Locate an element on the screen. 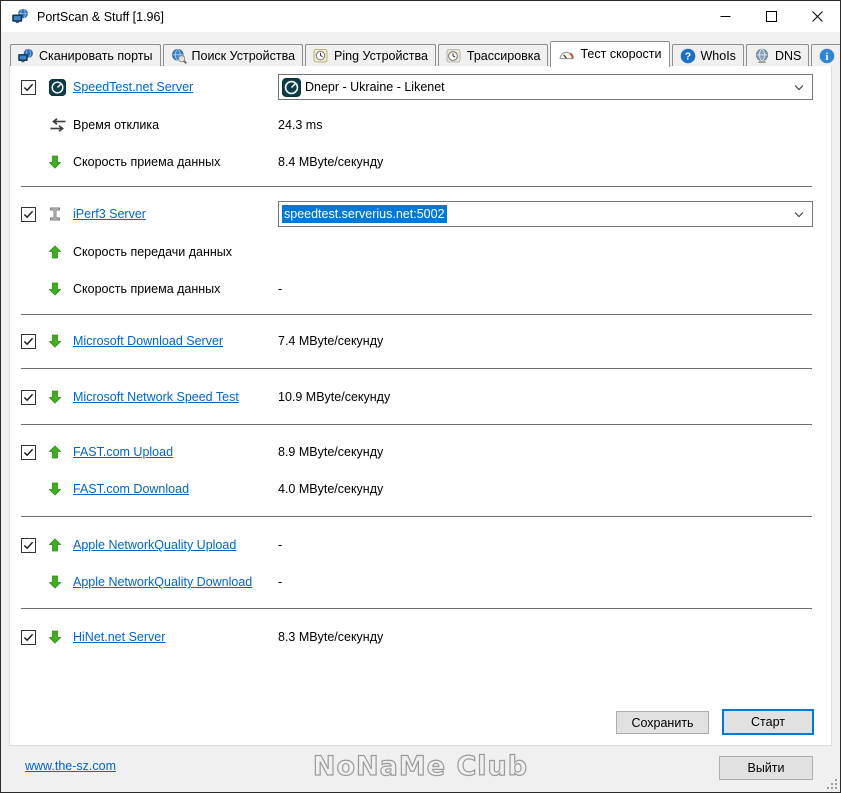 The image size is (841, 793). hinet-server-link: HiNet.net Server is located at coordinates (119, 637).